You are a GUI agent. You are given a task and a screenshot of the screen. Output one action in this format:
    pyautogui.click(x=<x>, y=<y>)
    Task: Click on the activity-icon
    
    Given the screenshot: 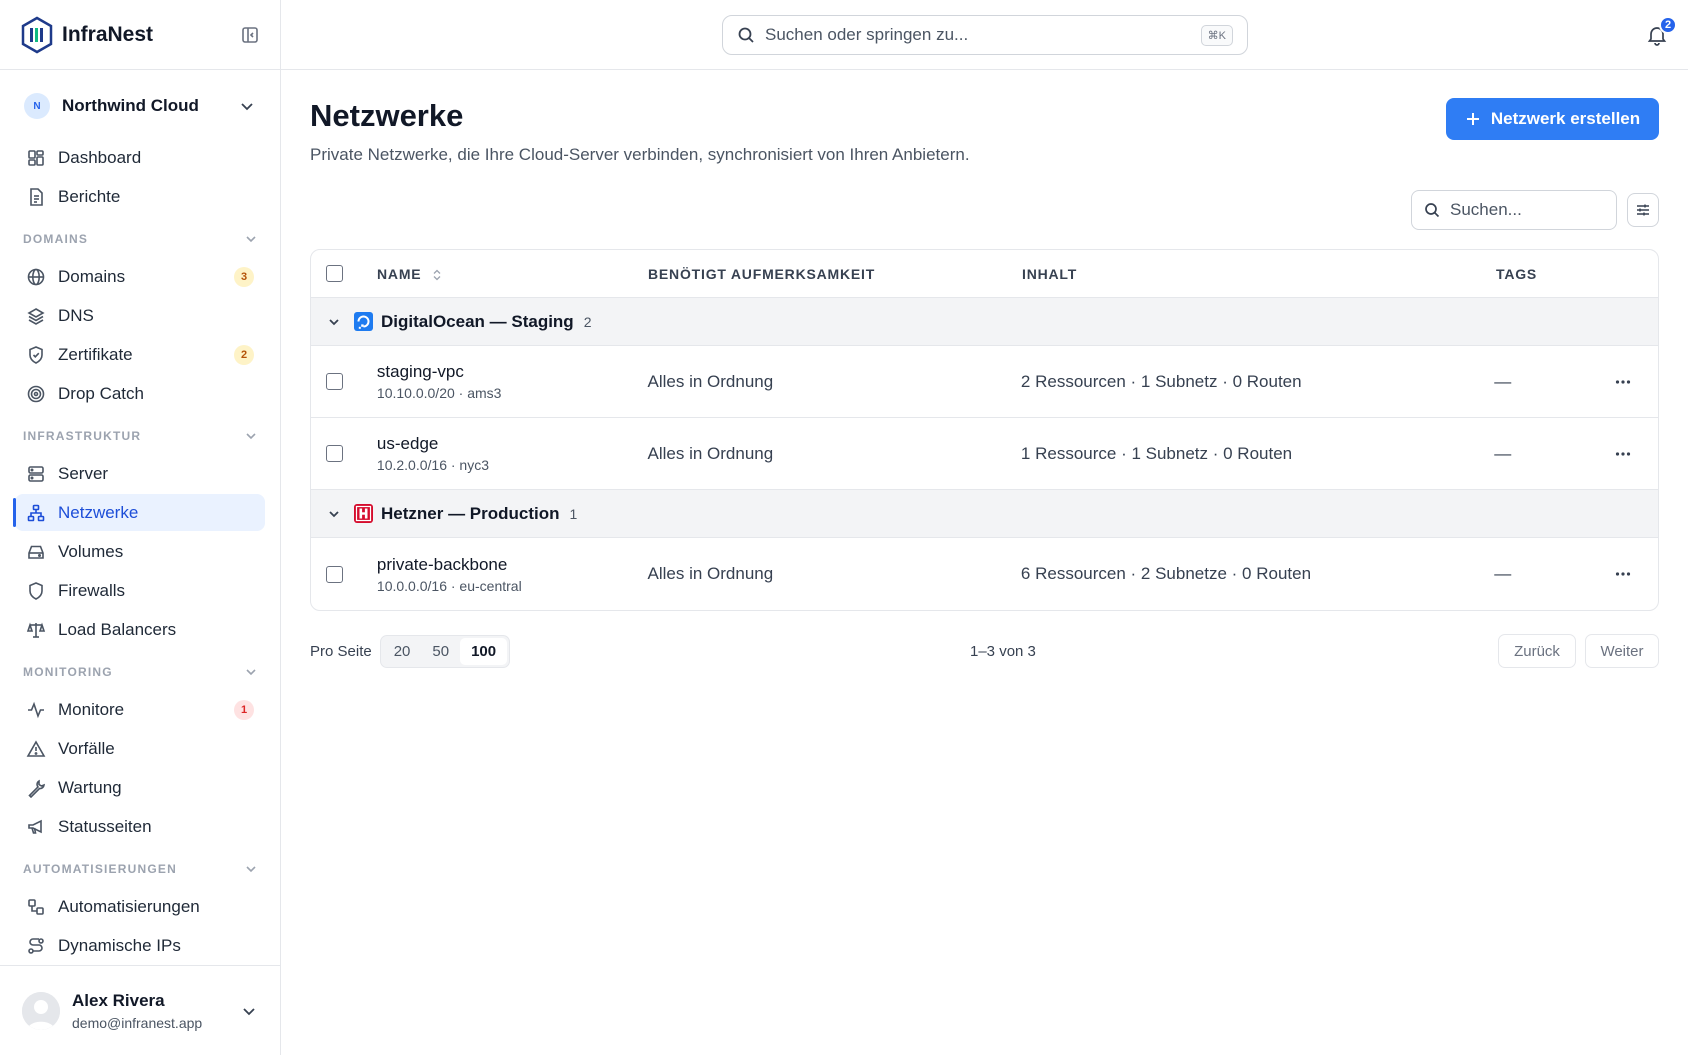 What is the action you would take?
    pyautogui.click(x=36, y=709)
    